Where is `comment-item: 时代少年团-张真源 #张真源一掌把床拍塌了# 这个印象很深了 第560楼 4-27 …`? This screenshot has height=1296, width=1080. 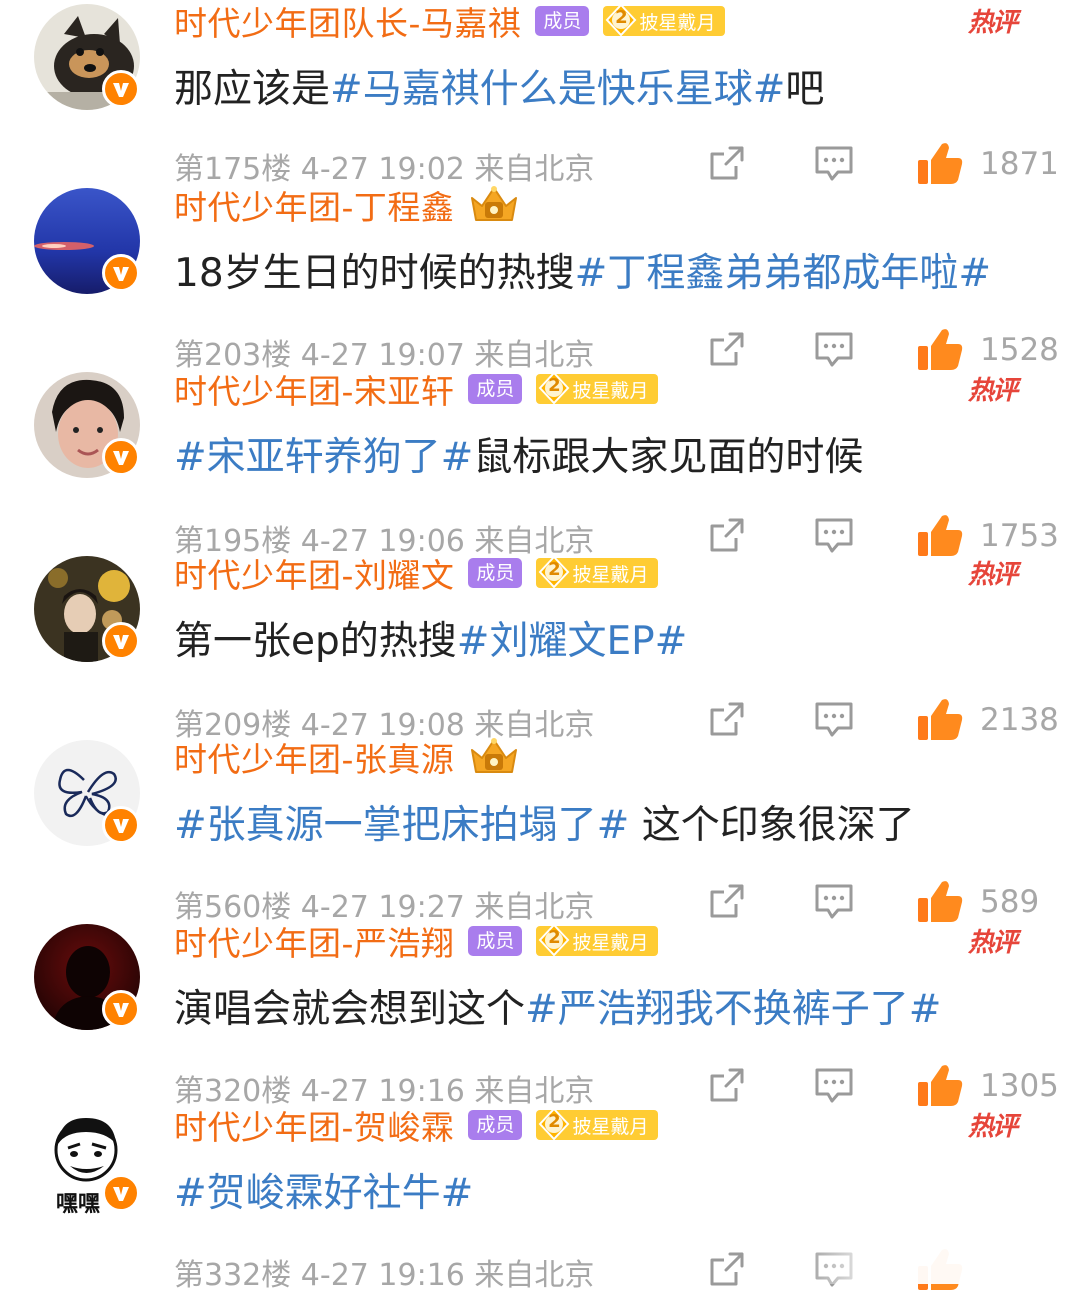
comment-item: 时代少年团-张真源 #张真源一掌把床拍塌了# 这个印象很深了 第560楼 4-27 … is located at coordinates (540, 829).